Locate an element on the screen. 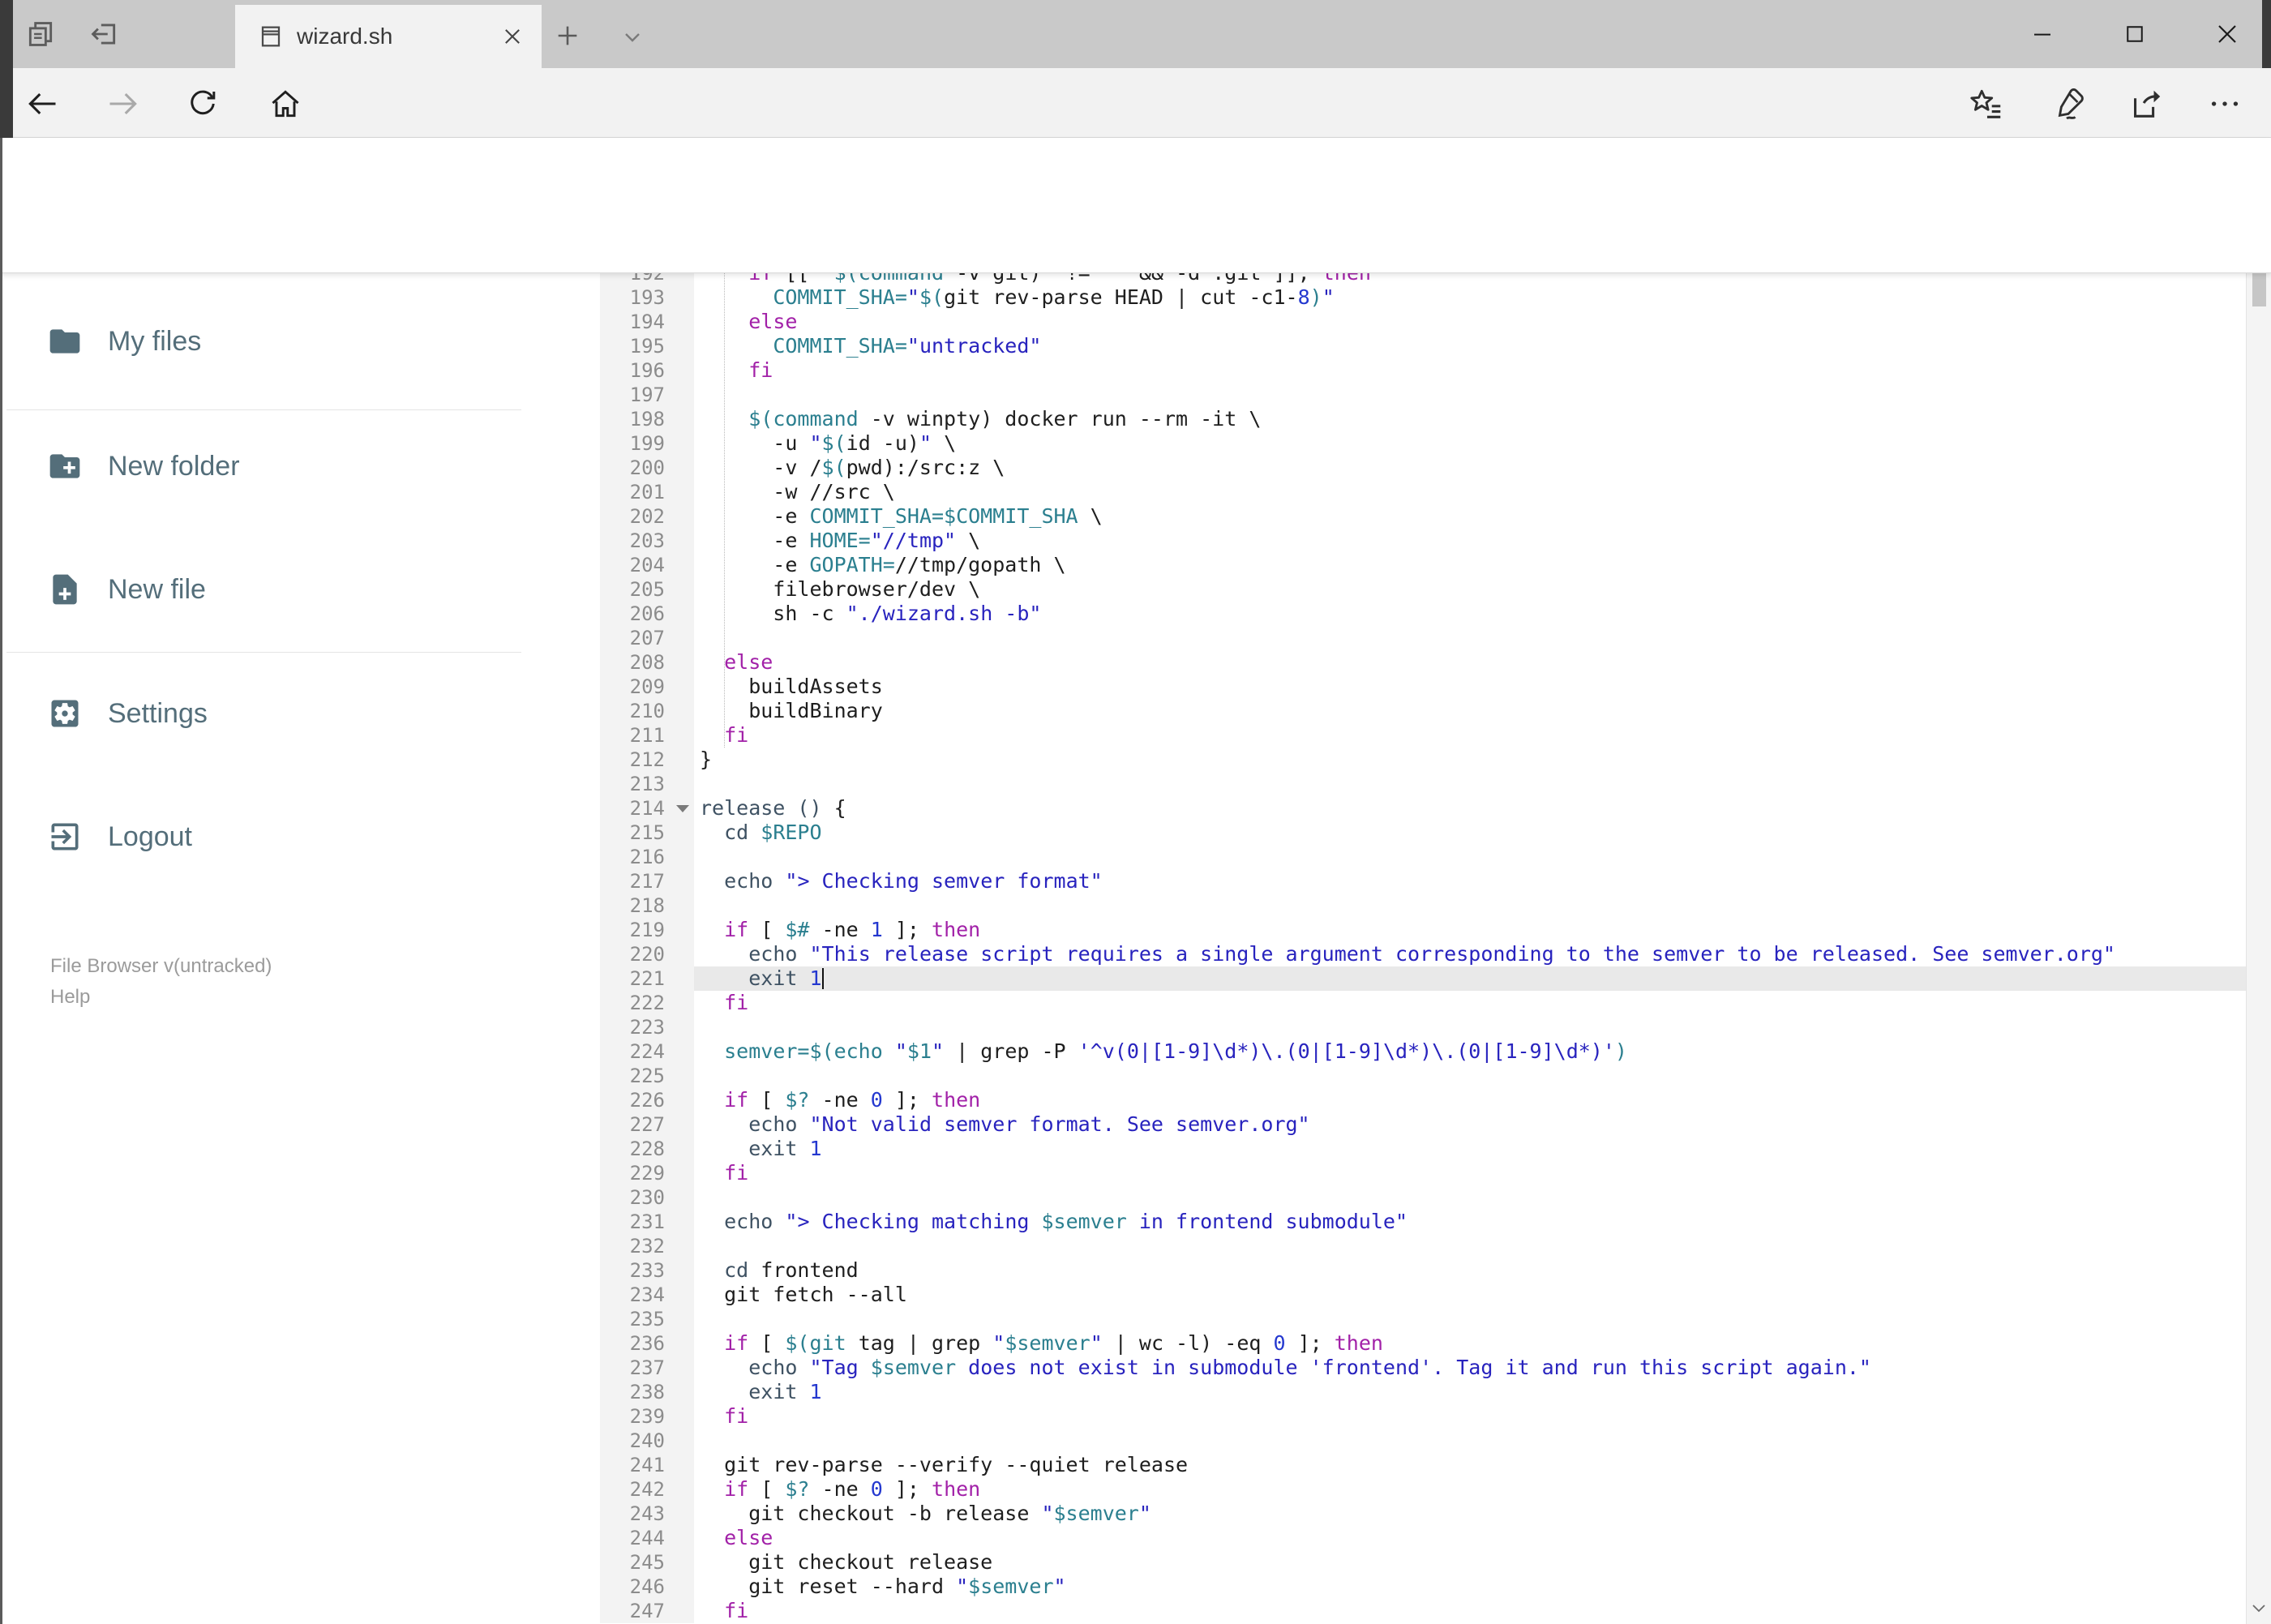 This screenshot has height=1624, width=2271. set-aside-tabs-button is located at coordinates (104, 34).